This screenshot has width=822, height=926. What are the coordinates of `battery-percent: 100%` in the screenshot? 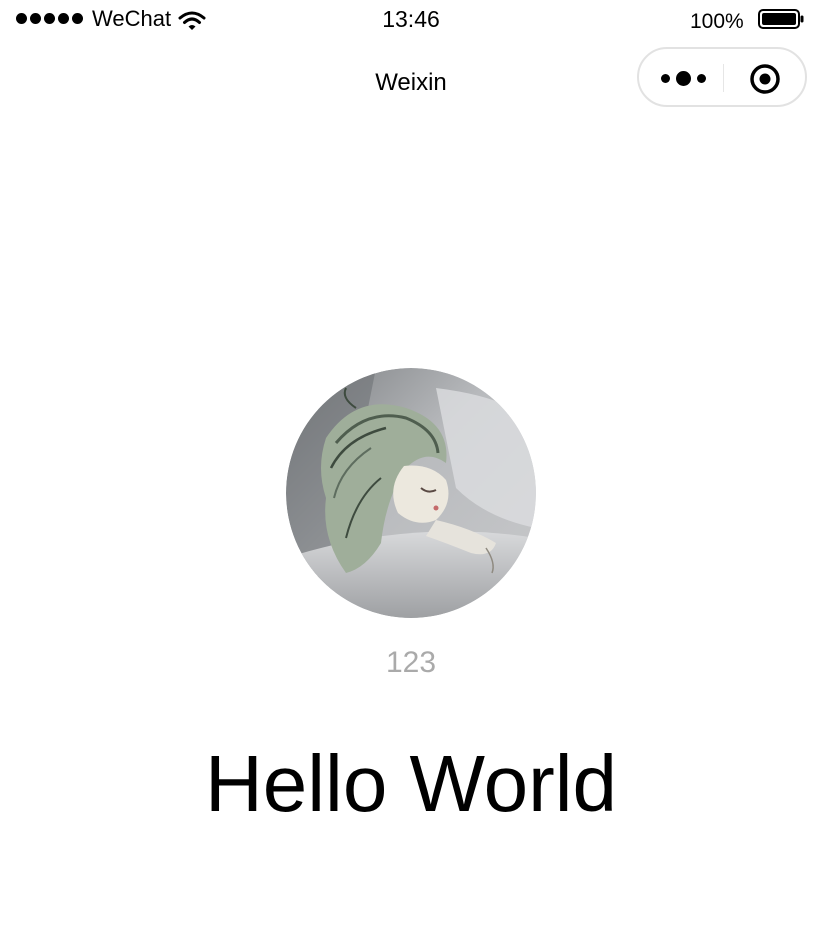 It's located at (717, 21).